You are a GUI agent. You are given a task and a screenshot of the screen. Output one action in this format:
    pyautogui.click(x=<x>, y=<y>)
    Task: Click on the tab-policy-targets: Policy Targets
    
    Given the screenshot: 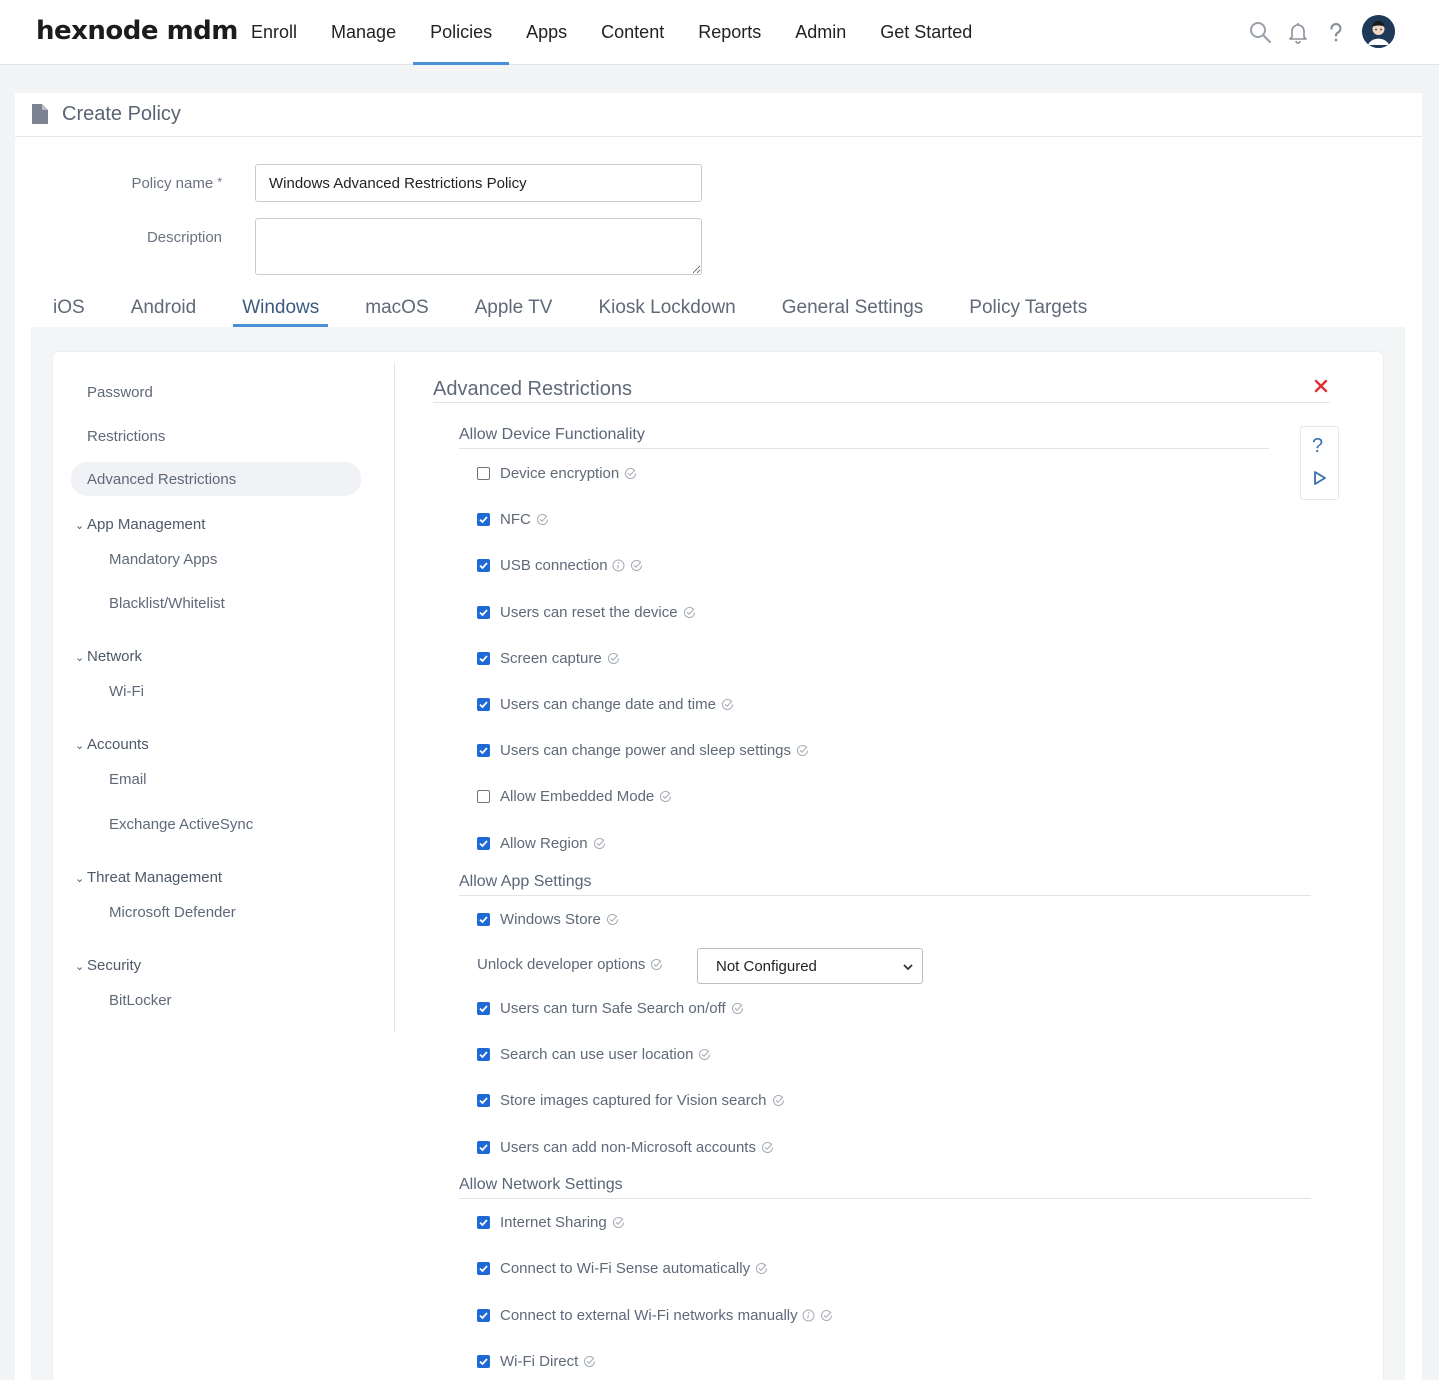 What is the action you would take?
    pyautogui.click(x=1028, y=308)
    